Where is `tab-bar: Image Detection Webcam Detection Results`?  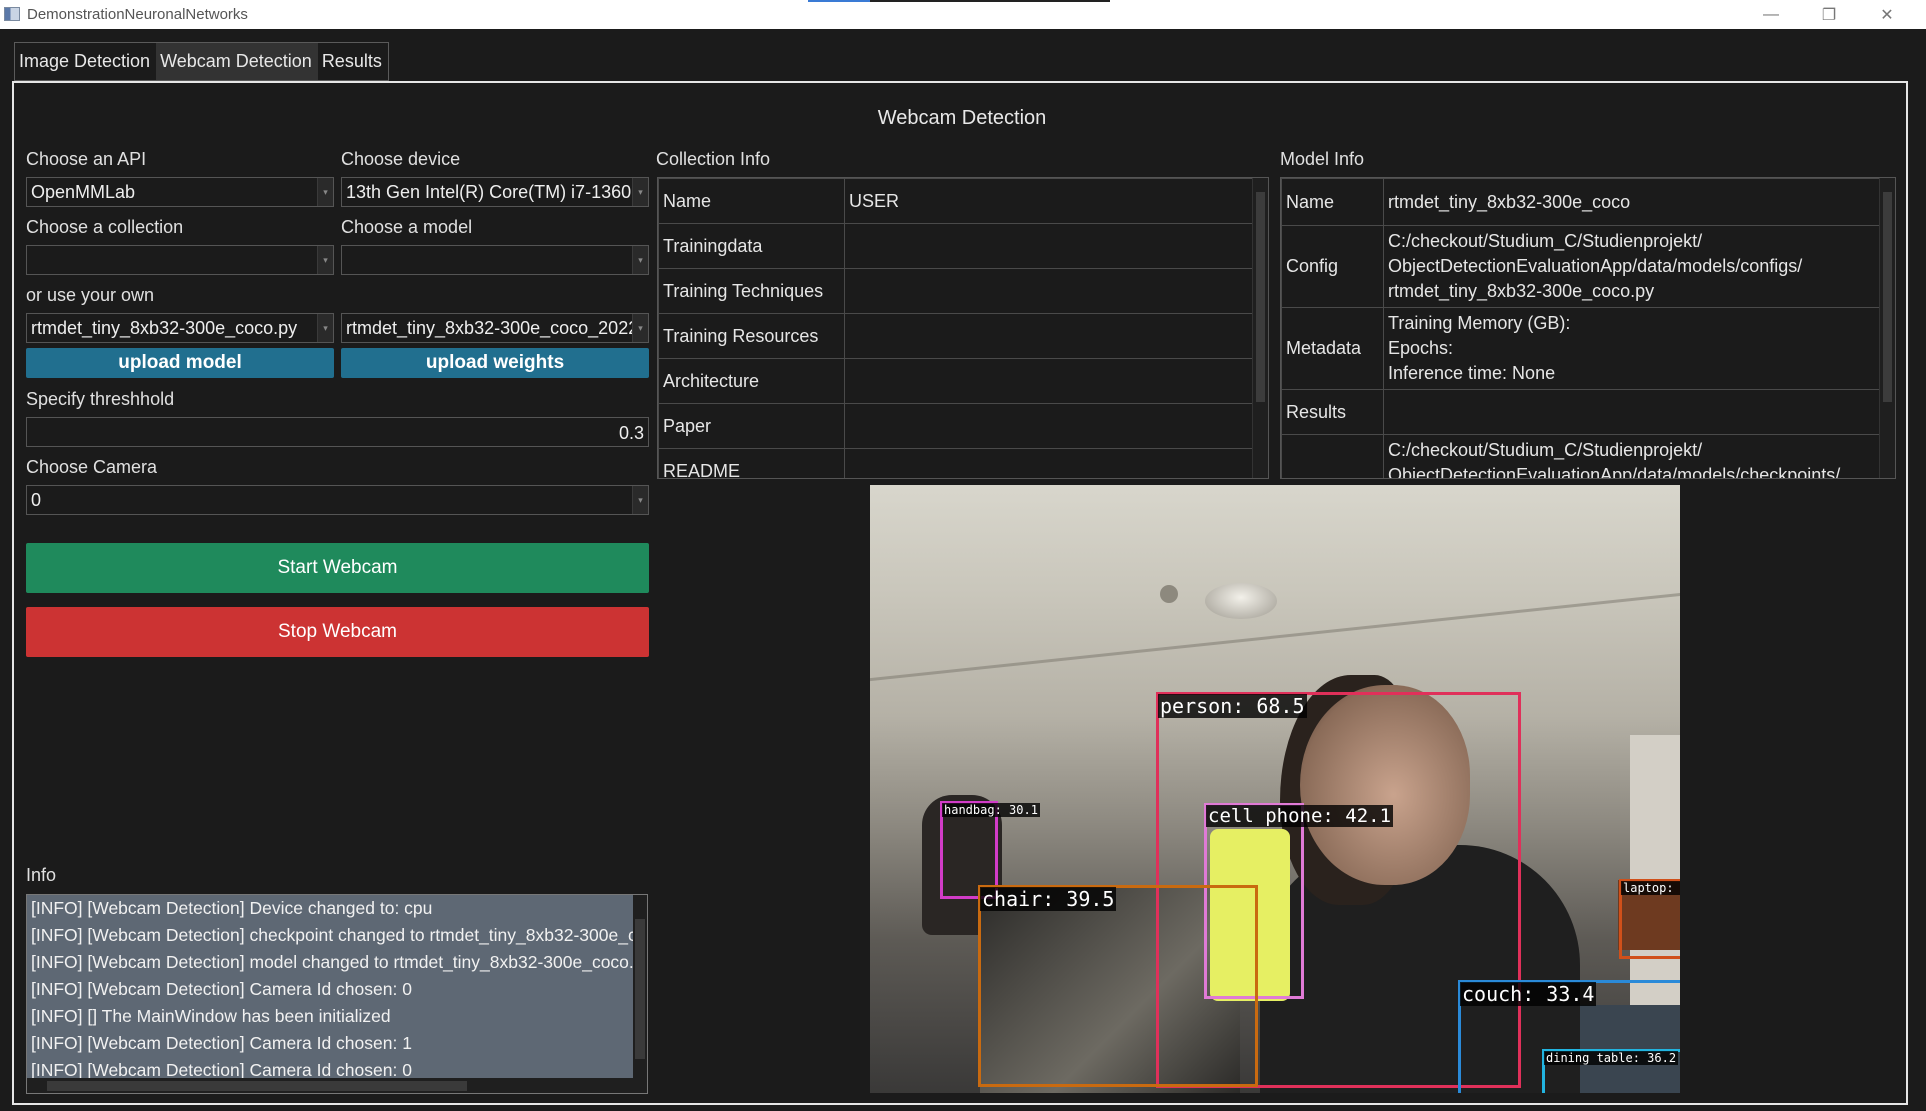
tab-bar: Image Detection Webcam Detection Results is located at coordinates (201, 61).